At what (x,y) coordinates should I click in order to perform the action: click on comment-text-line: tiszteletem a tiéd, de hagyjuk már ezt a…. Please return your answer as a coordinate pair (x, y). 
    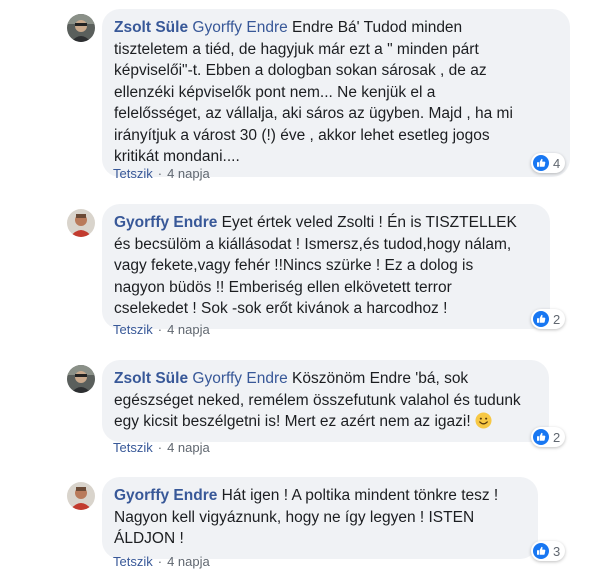
    Looking at the image, I should click on (296, 49).